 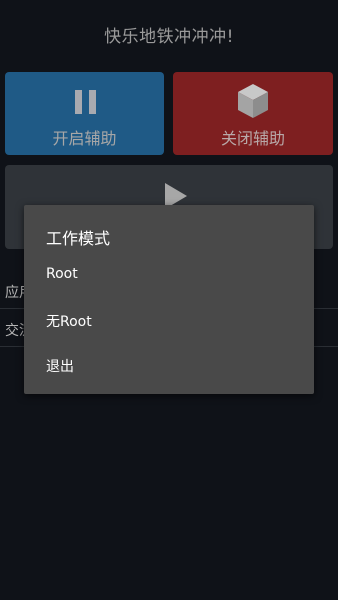 I want to click on stop-assist-button: 关闭辅助, so click(x=253, y=113).